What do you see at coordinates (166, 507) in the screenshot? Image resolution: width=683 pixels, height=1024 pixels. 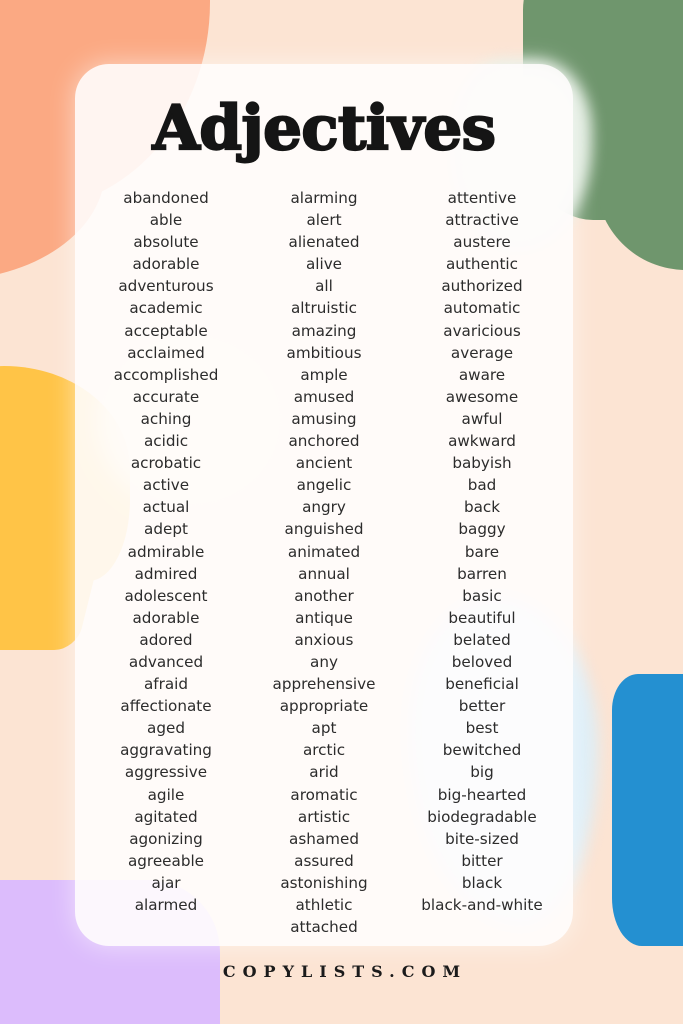 I see `word-item: actual` at bounding box center [166, 507].